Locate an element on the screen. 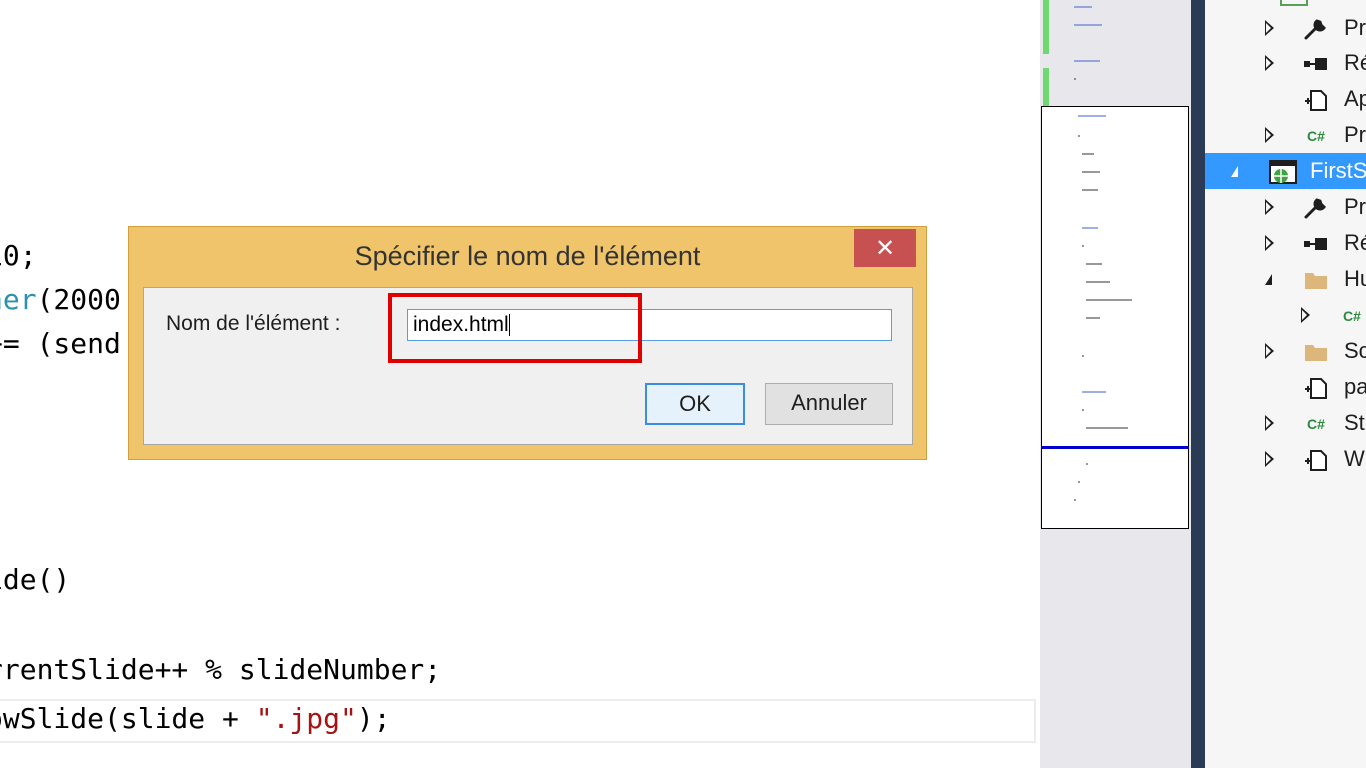 This screenshot has height=768, width=1366. tree-item: C# Pr is located at coordinates (1285, 135).